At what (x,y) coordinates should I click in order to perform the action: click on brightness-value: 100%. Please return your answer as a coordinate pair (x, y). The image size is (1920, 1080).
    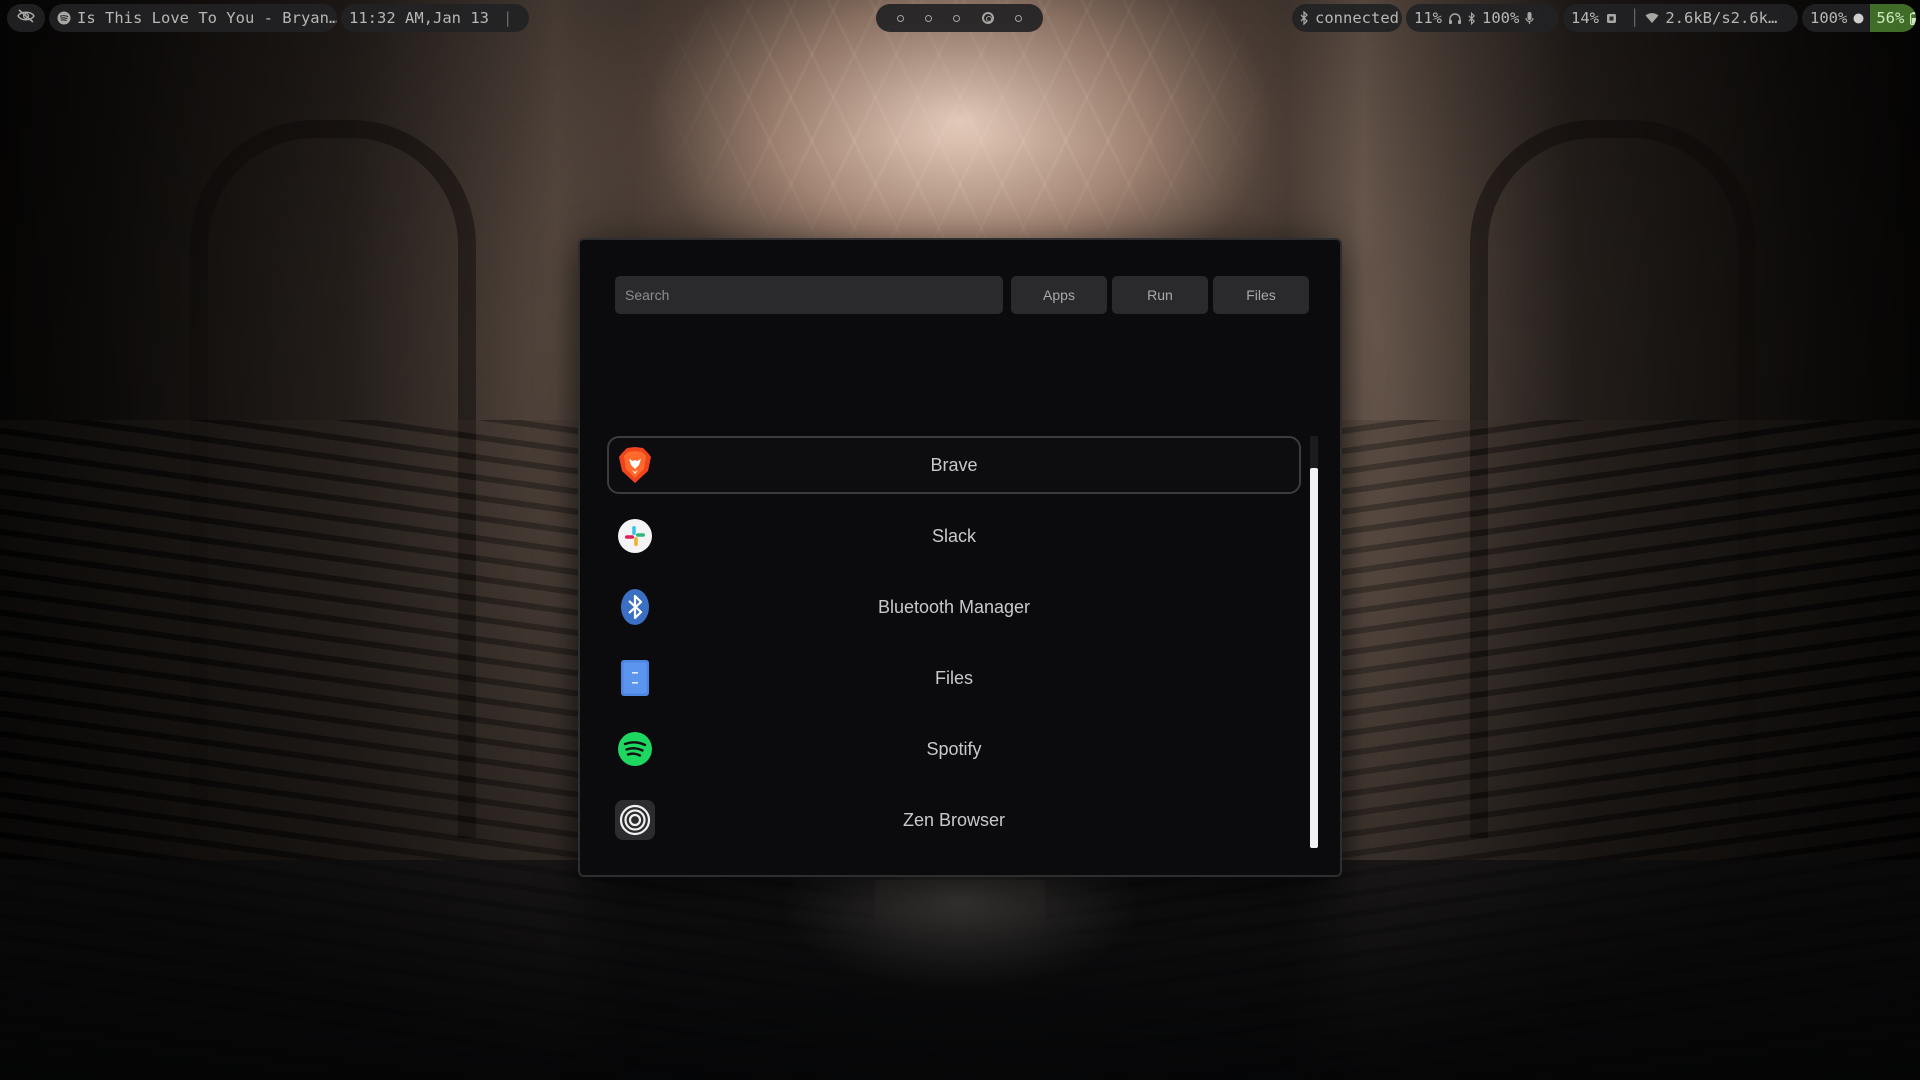
    Looking at the image, I should click on (1829, 18).